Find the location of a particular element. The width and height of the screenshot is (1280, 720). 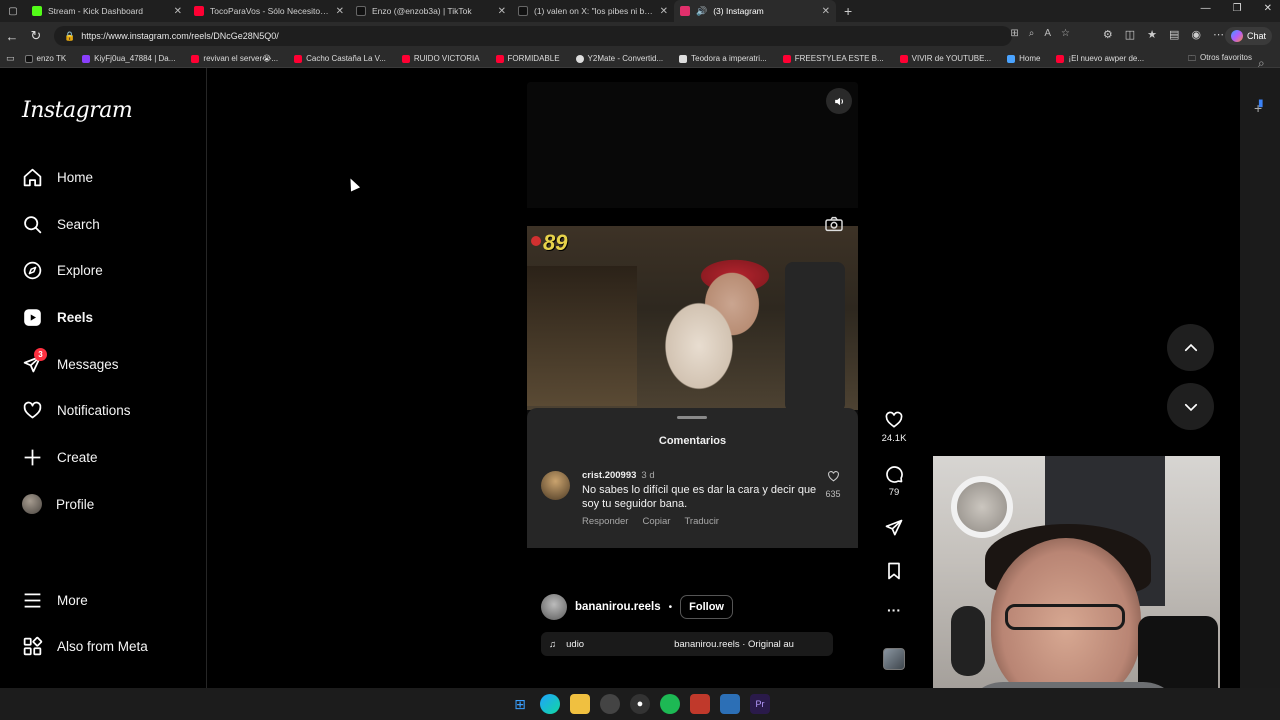

tiktok-icon is located at coordinates (28, 58).